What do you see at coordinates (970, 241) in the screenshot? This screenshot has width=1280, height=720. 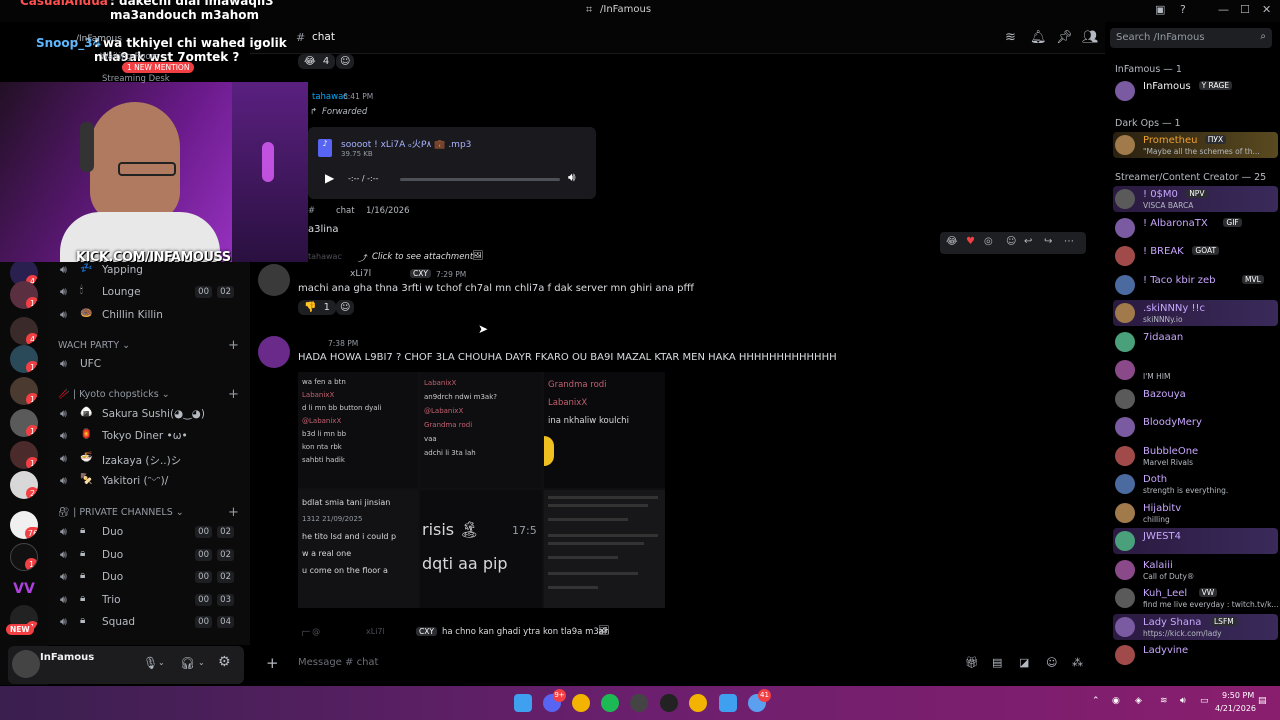 I see `heart-reaction-icon: ♥` at bounding box center [970, 241].